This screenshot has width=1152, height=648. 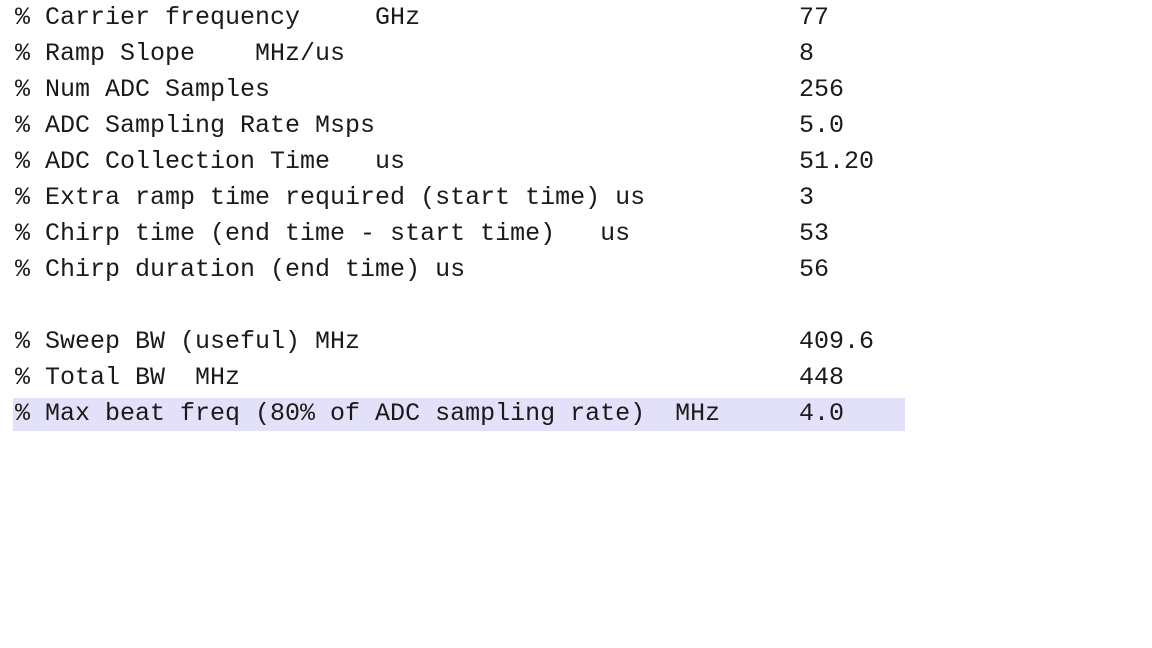 What do you see at coordinates (807, 197) in the screenshot?
I see `parameter-value: 3` at bounding box center [807, 197].